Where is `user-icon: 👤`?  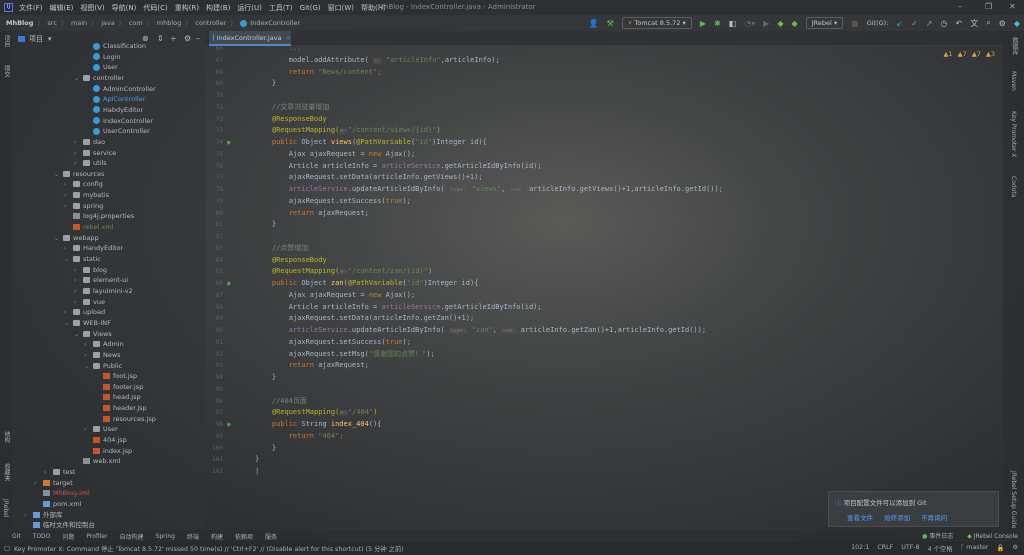
user-icon: 👤 is located at coordinates (594, 23).